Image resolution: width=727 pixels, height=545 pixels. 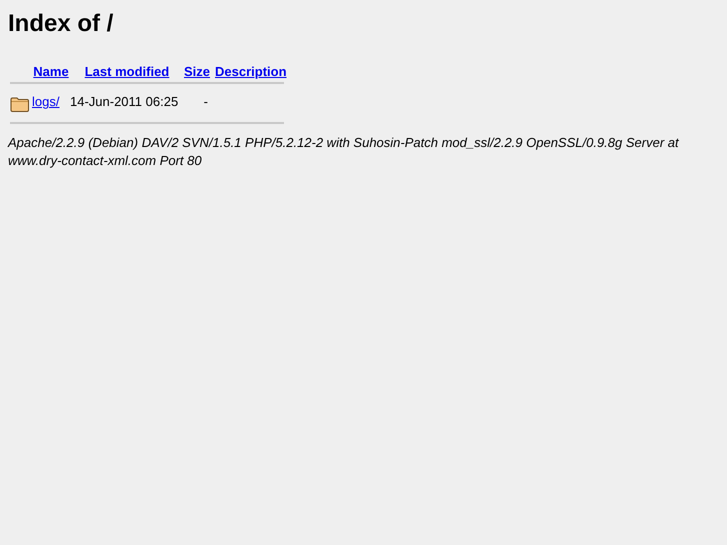 I want to click on column-header-link: Last modified, so click(x=127, y=71).